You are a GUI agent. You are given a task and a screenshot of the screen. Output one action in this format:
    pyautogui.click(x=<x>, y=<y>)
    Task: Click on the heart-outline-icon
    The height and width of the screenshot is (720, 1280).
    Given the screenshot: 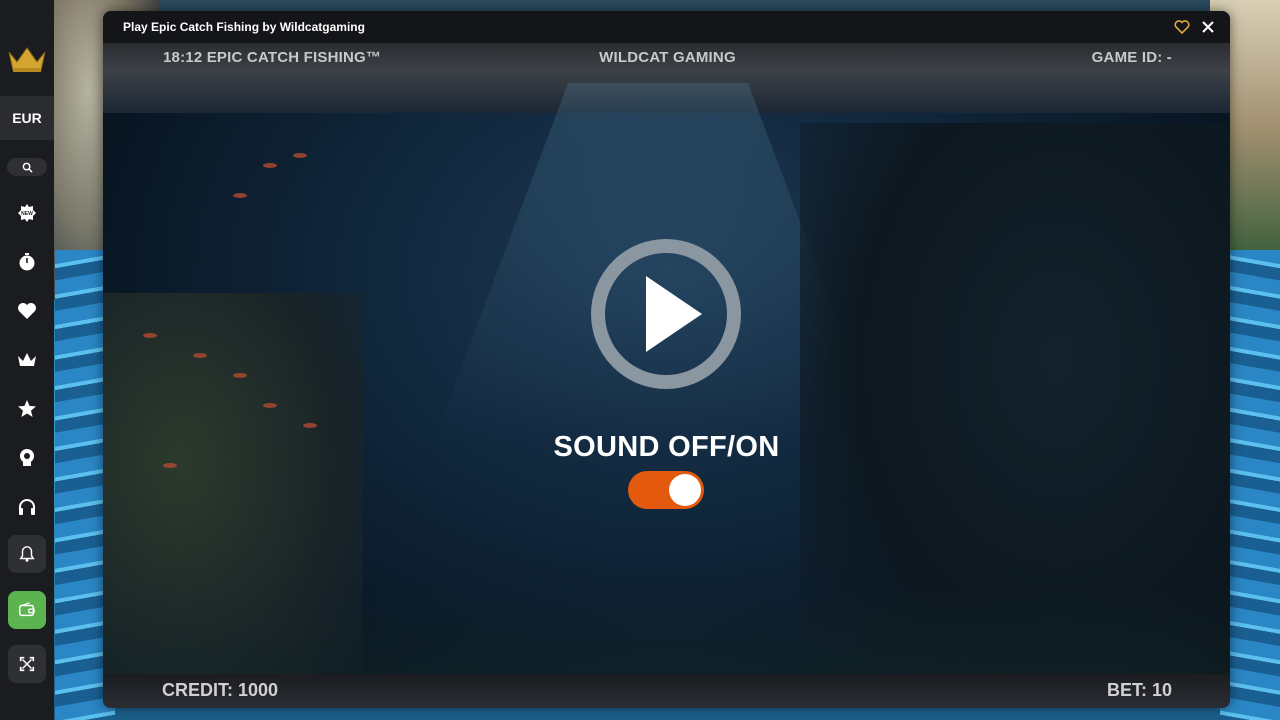 What is the action you would take?
    pyautogui.click(x=1182, y=27)
    